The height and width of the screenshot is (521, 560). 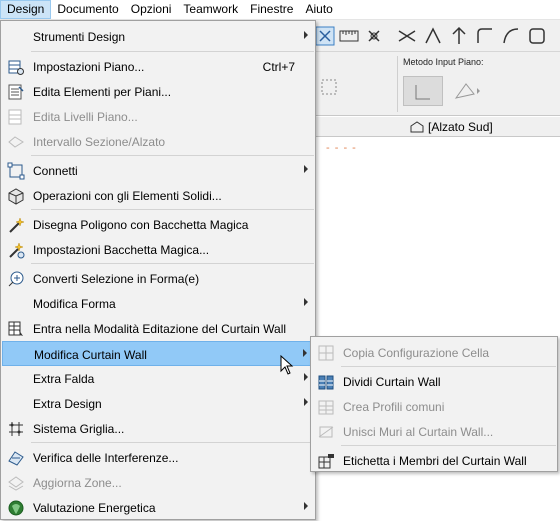 I want to click on connect-icon, so click(x=16, y=171).